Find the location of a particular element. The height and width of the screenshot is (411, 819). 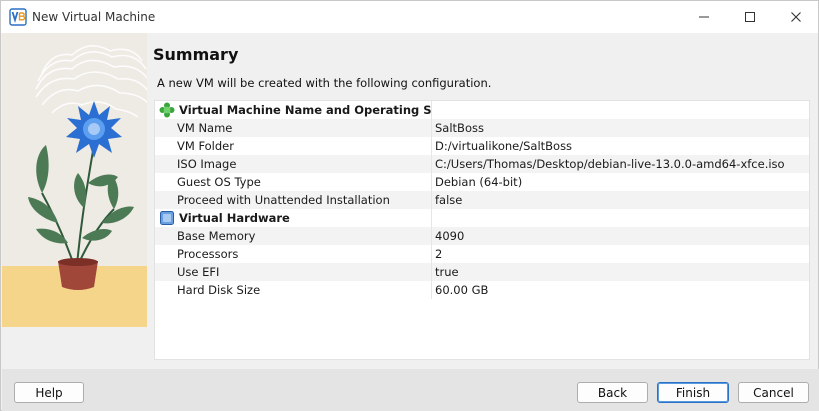

maximize-button is located at coordinates (750, 17).